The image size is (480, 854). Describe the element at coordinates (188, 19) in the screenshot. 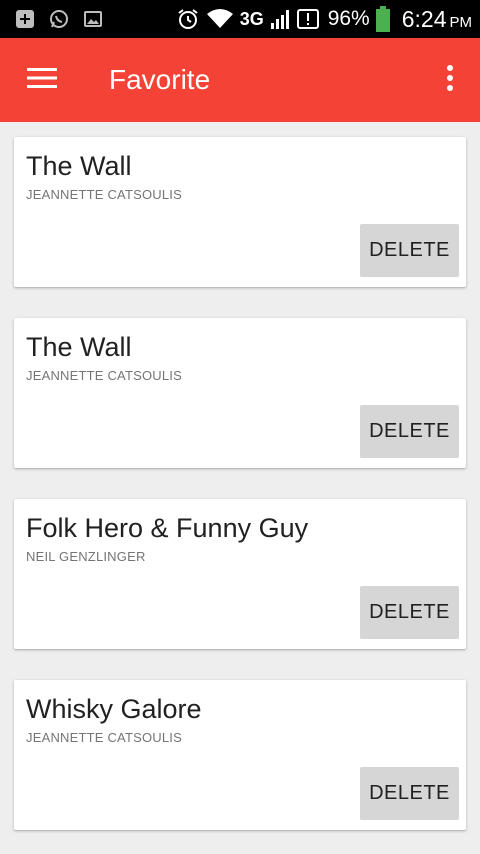

I see `alarm-icon` at that location.